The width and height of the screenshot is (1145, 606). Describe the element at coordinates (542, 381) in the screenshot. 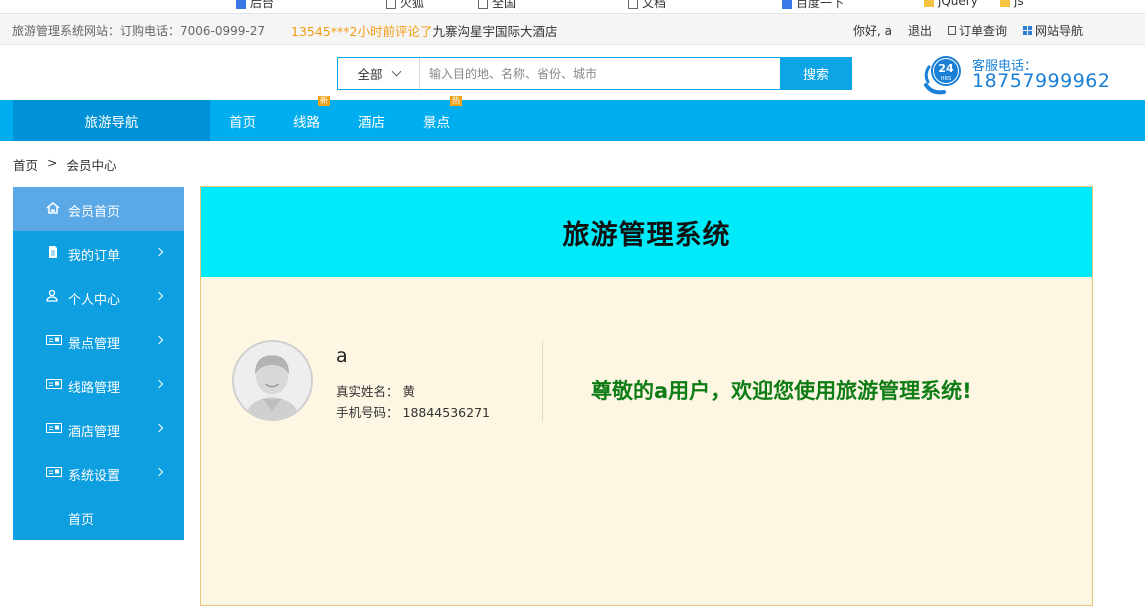

I see `divider` at that location.